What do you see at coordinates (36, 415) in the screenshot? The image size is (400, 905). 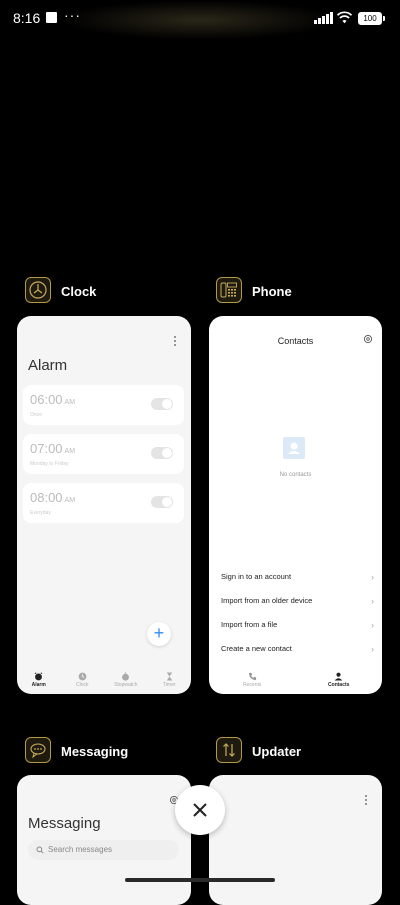 I see `alarm-repeat: Once` at bounding box center [36, 415].